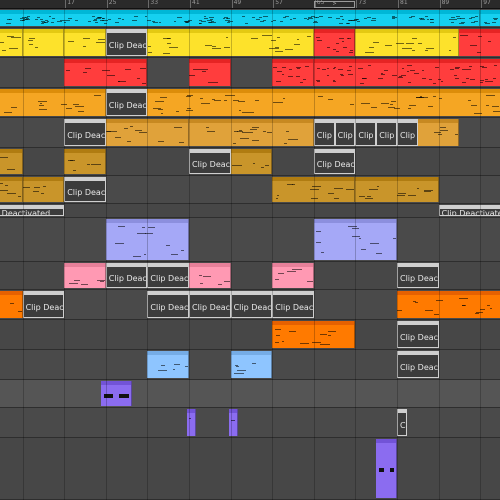  What do you see at coordinates (250, 4) in the screenshot?
I see `timeline-ruler: 11725334149576573818997>` at bounding box center [250, 4].